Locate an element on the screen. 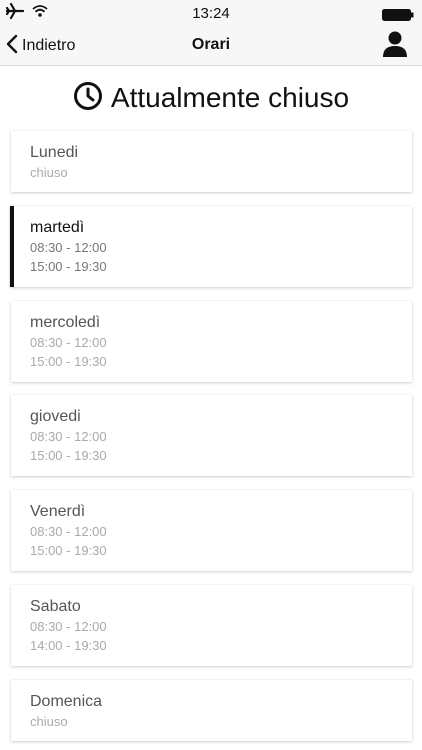 This screenshot has width=422, height=750. day-card-monday: Lunedi chiuso is located at coordinates (211, 161).